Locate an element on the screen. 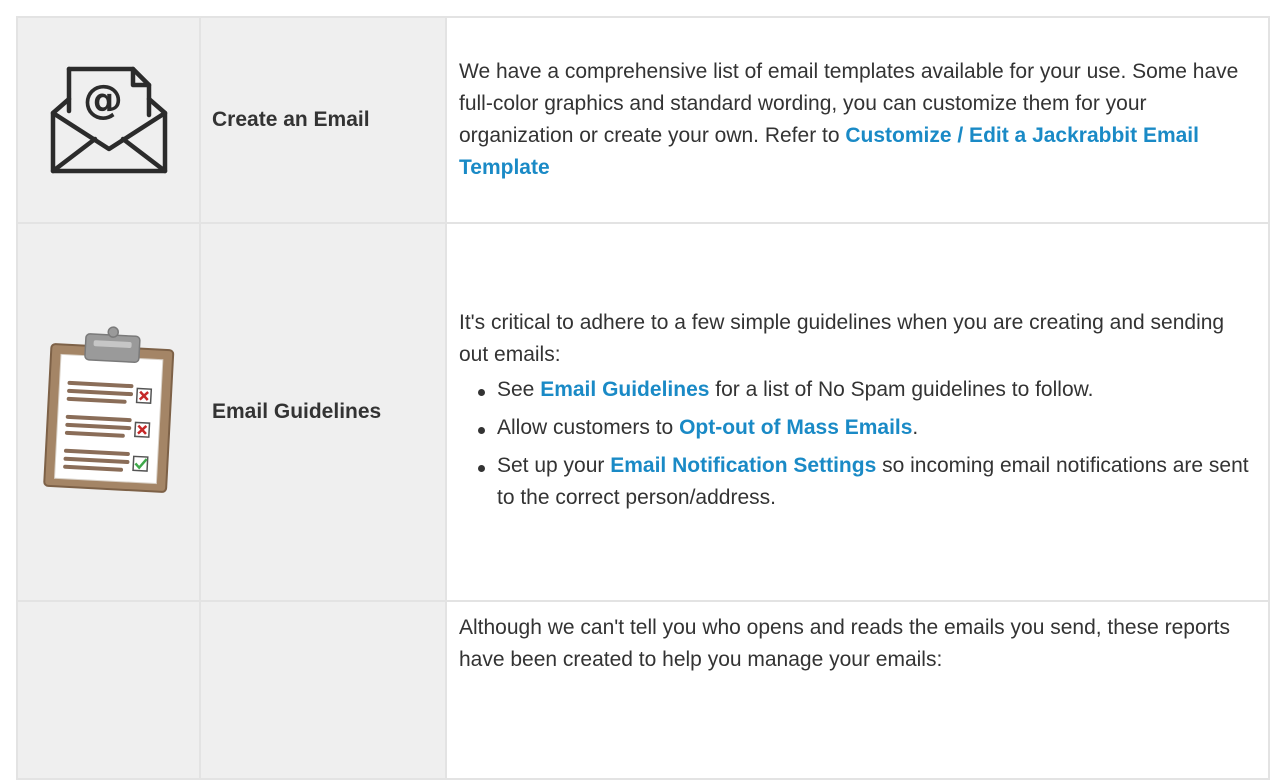 This screenshot has height=780, width=1271. list-item-text: Allow customers to is located at coordinates (588, 427).